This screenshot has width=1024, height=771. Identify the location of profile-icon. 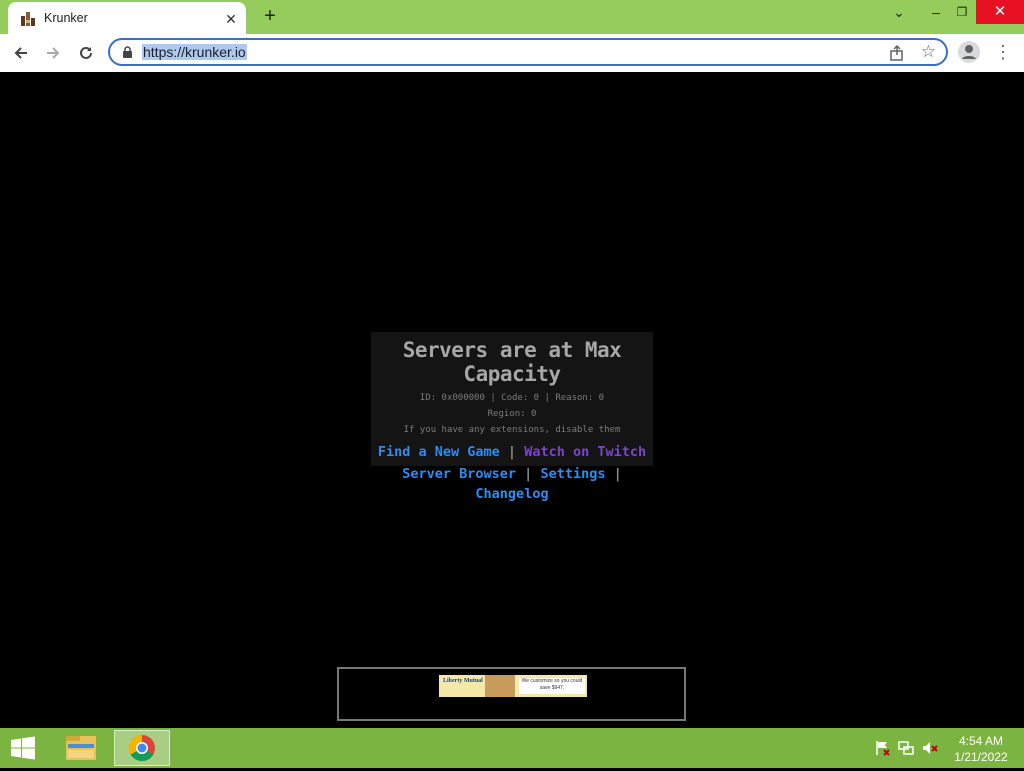
(969, 52).